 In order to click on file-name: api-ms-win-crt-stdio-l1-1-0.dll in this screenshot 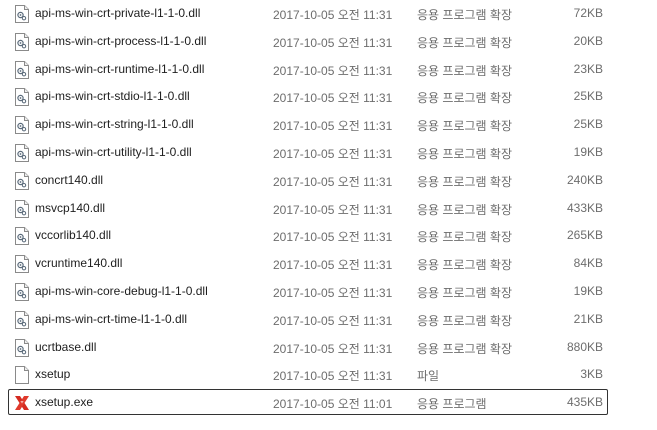, I will do `click(112, 96)`.